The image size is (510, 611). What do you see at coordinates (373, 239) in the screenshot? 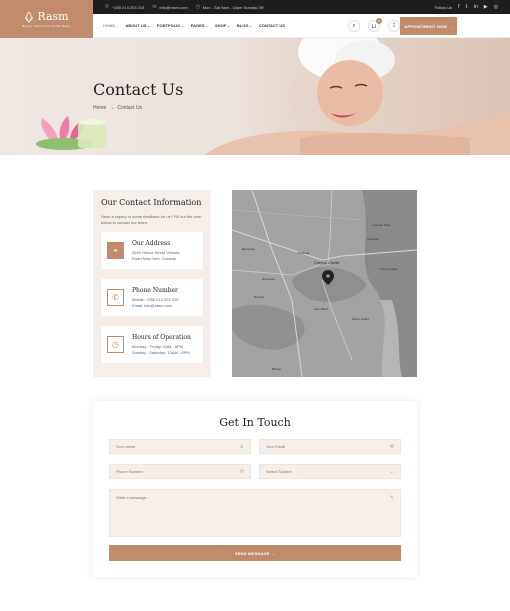
I see `map-place-label: Ingleside` at bounding box center [373, 239].